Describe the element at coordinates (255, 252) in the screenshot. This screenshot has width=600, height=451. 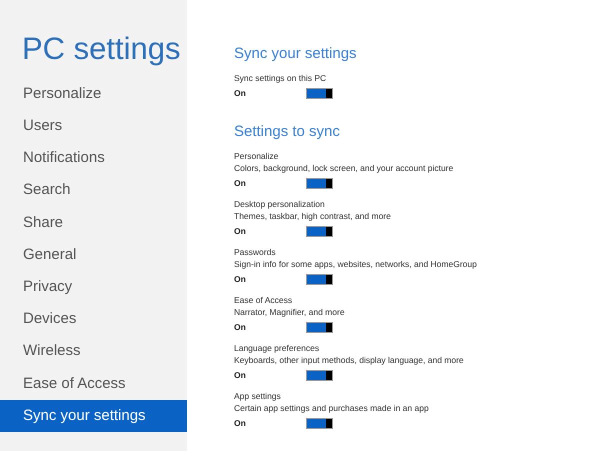
I see `setting-label: Passwords` at that location.